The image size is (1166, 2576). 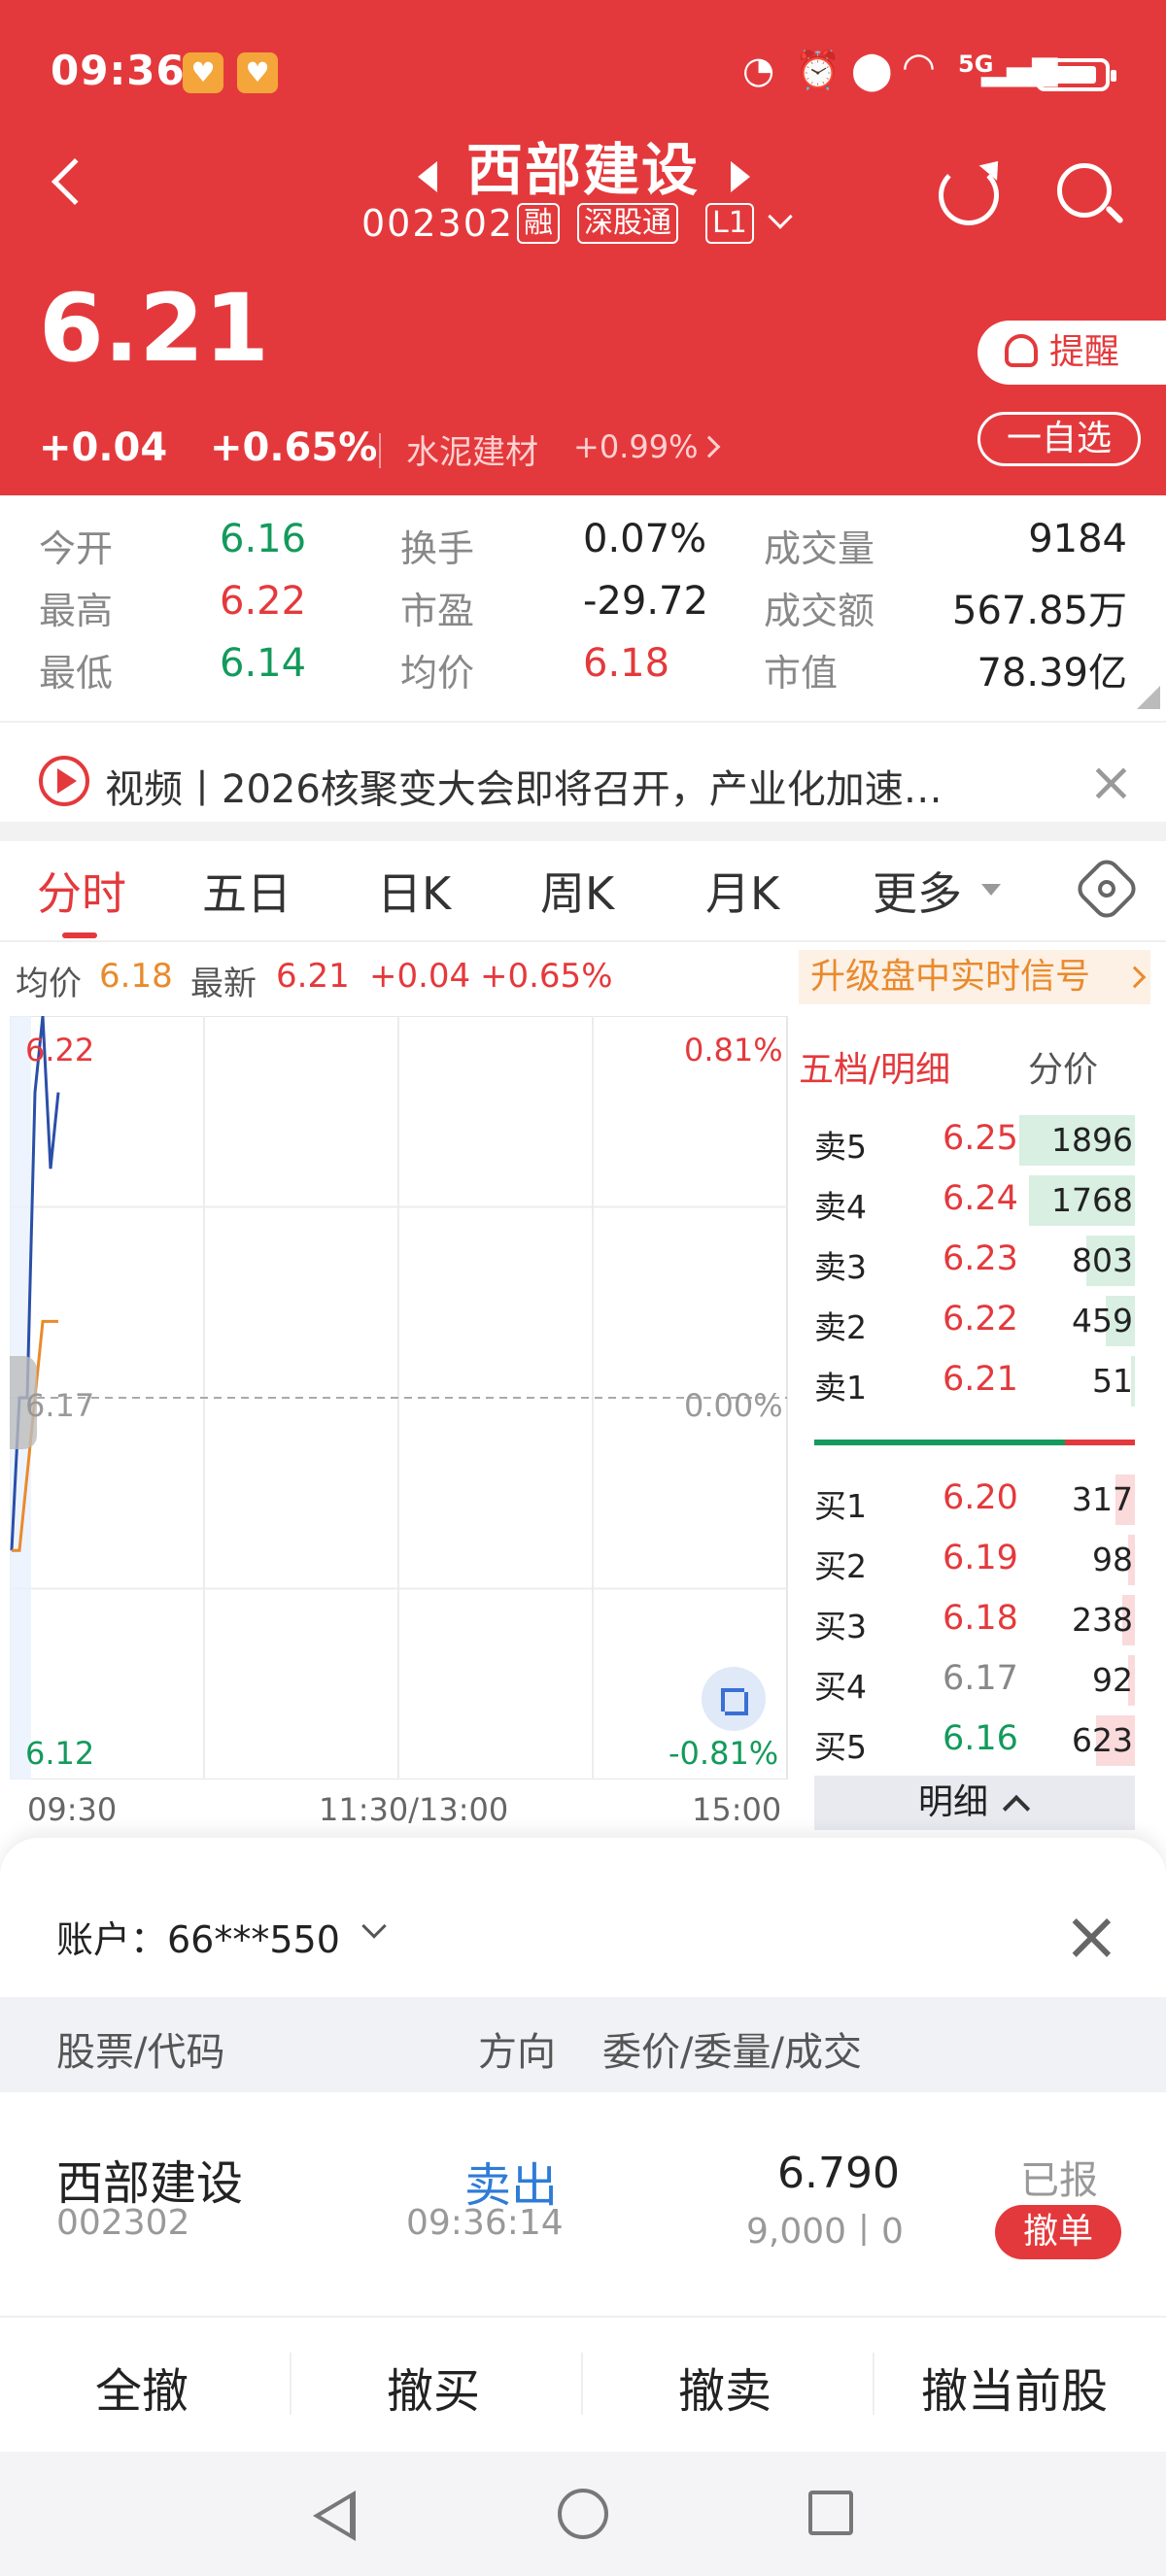 I want to click on level-volume: 51, so click(x=1112, y=1381).